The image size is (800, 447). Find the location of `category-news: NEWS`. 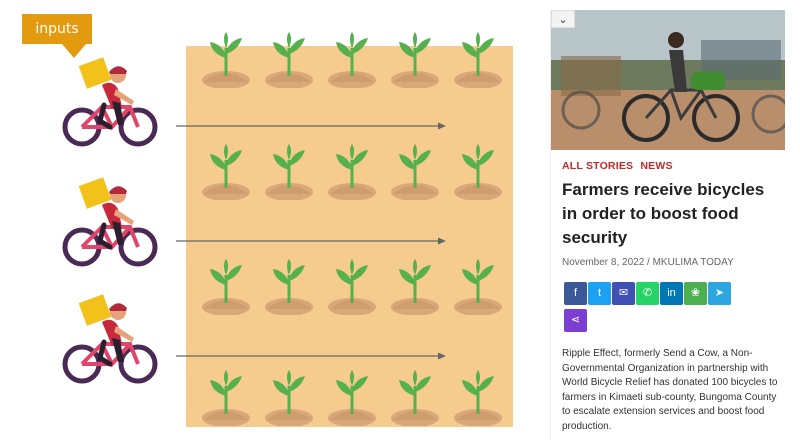

category-news: NEWS is located at coordinates (656, 166).